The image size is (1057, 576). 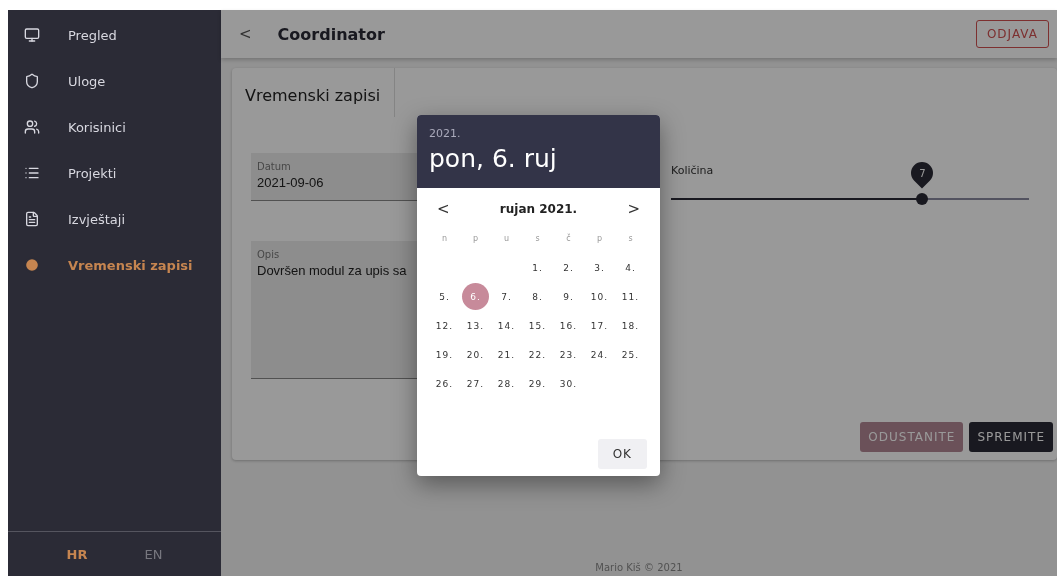 I want to click on calendar-day: 3., so click(x=599, y=267).